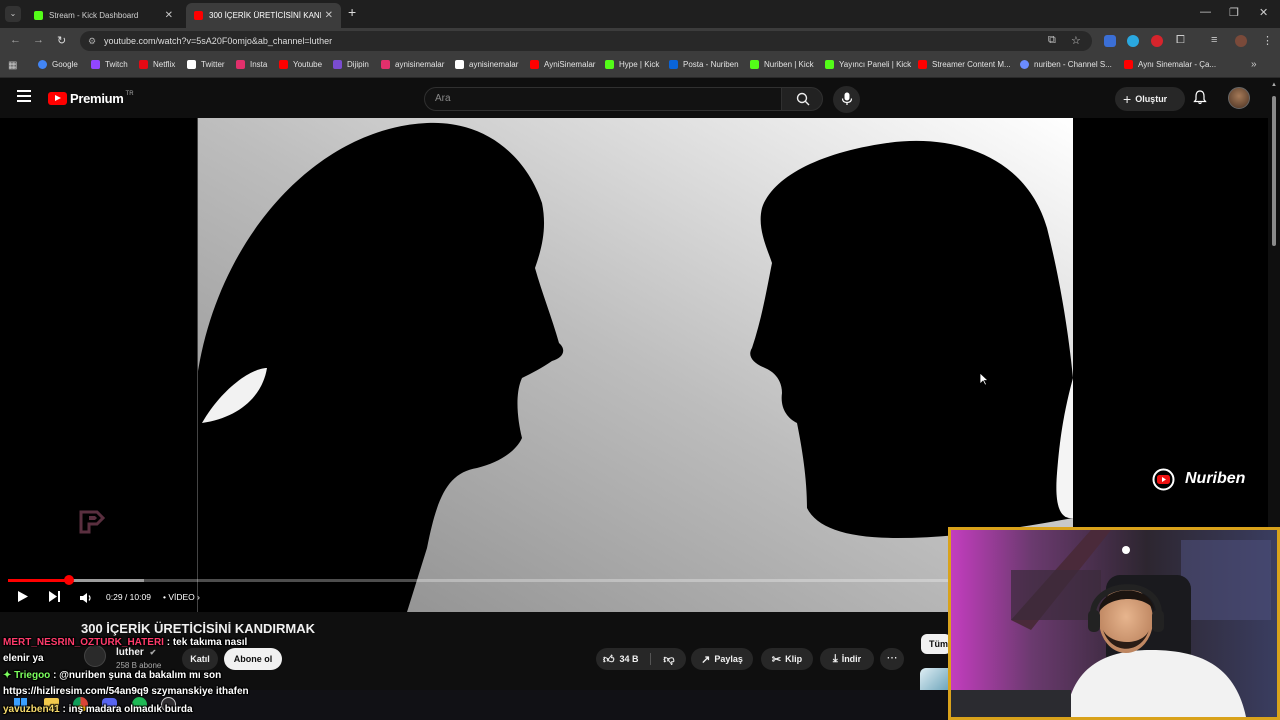  Describe the element at coordinates (97, 98) in the screenshot. I see `logo-text: Premium` at that location.